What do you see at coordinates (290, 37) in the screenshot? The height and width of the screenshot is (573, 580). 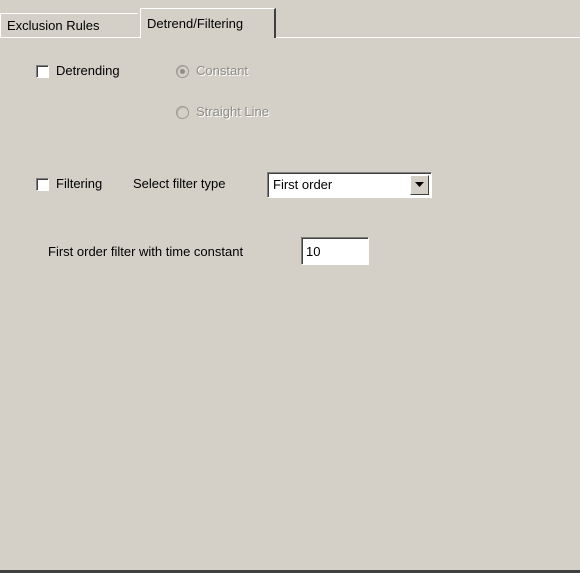 I see `tab-divider` at bounding box center [290, 37].